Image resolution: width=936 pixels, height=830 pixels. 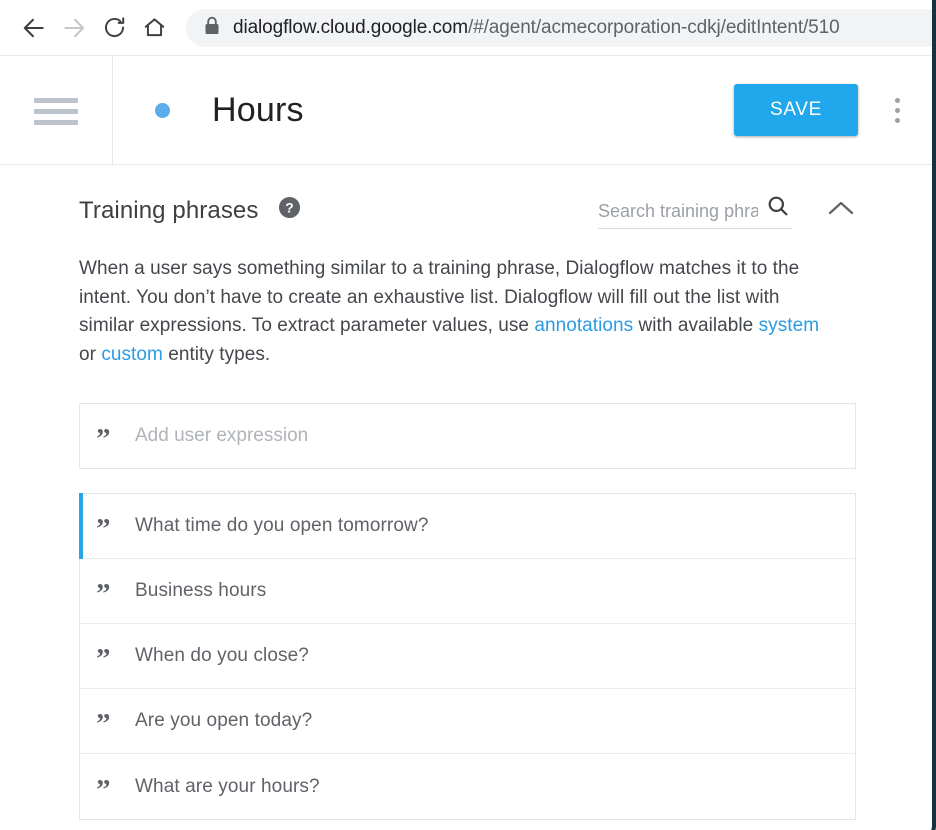 What do you see at coordinates (583, 325) in the screenshot?
I see `annotations-link: annotations` at bounding box center [583, 325].